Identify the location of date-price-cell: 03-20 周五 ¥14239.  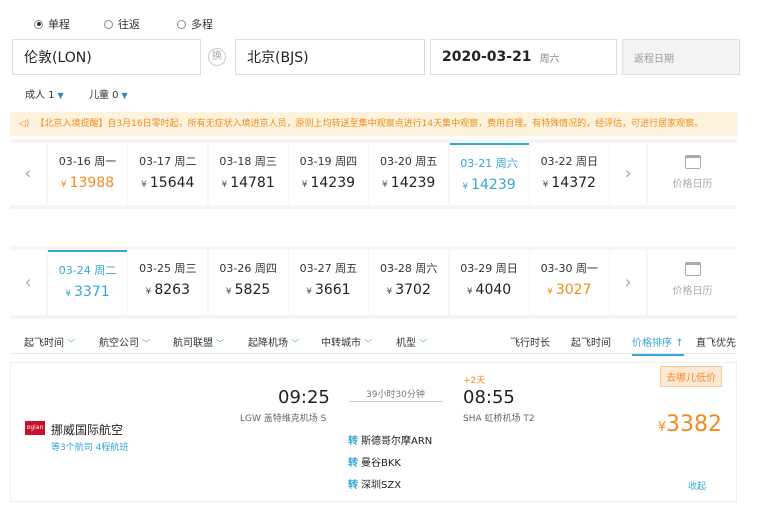
(409, 174).